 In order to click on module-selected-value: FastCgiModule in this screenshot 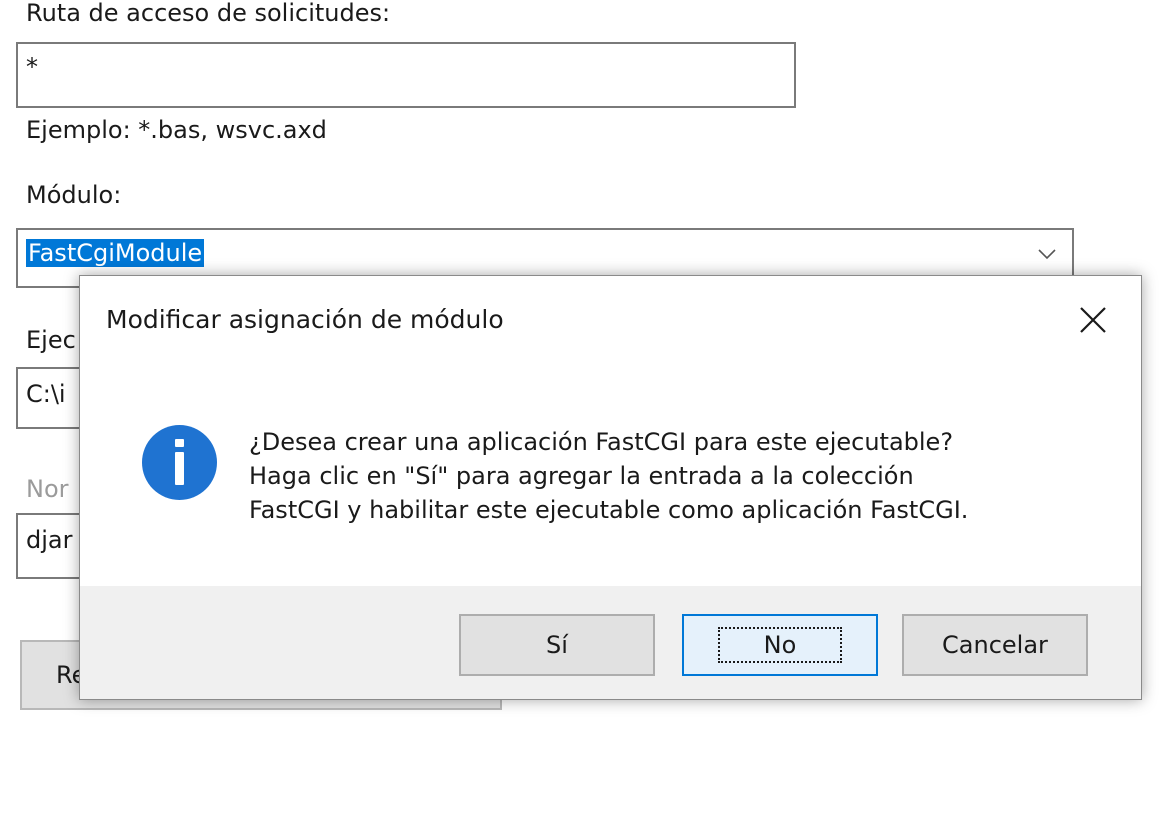, I will do `click(115, 253)`.